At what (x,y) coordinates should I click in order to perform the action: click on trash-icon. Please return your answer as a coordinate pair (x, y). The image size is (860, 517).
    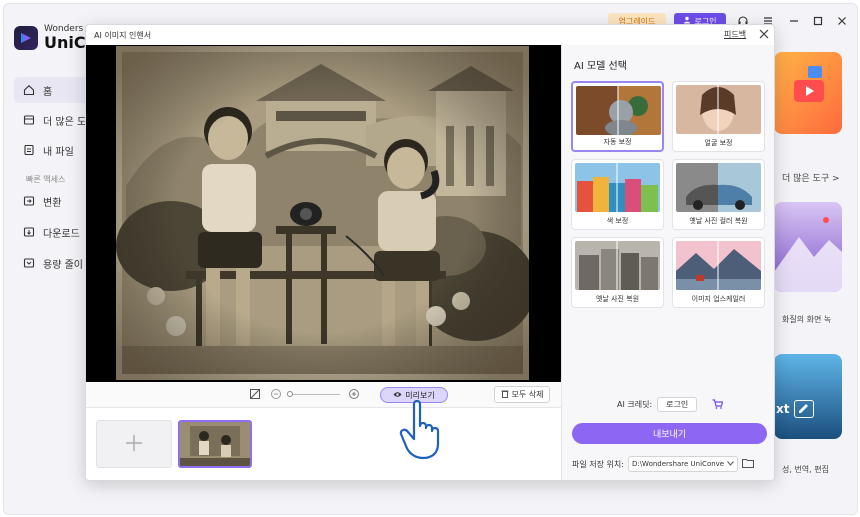
    Looking at the image, I should click on (505, 394).